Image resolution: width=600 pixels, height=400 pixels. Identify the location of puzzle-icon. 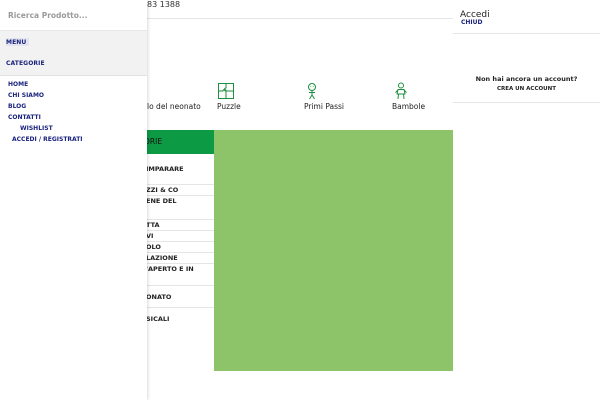
(226, 91).